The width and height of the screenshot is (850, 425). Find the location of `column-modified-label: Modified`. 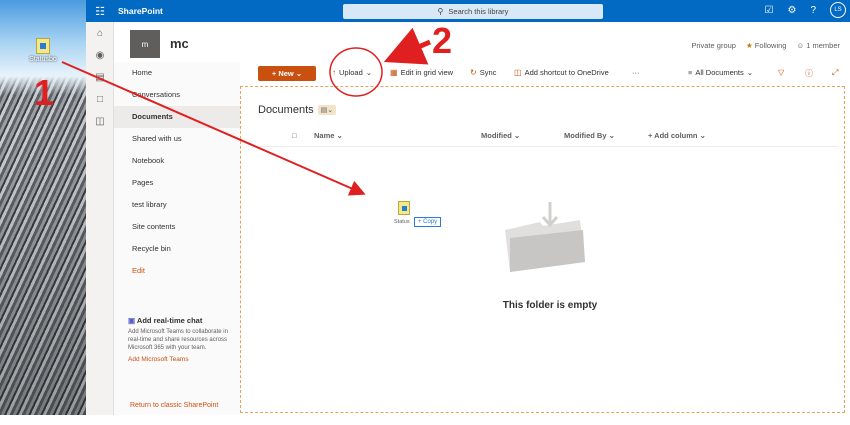

column-modified-label: Modified is located at coordinates (496, 135).